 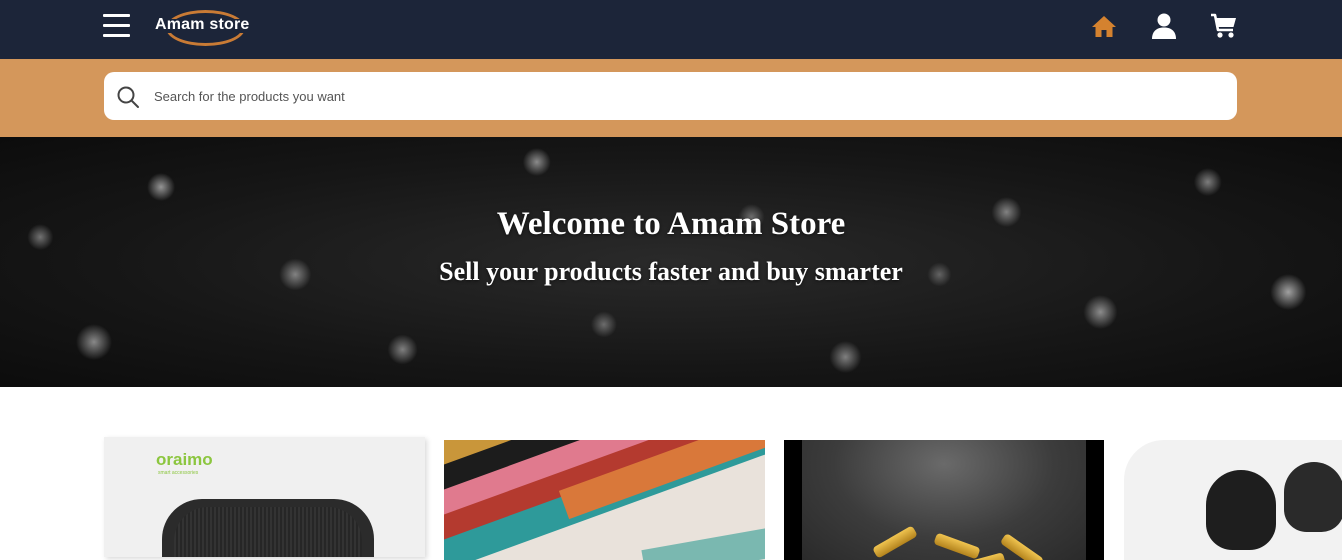 I want to click on product-card-earbuds, so click(x=1233, y=500).